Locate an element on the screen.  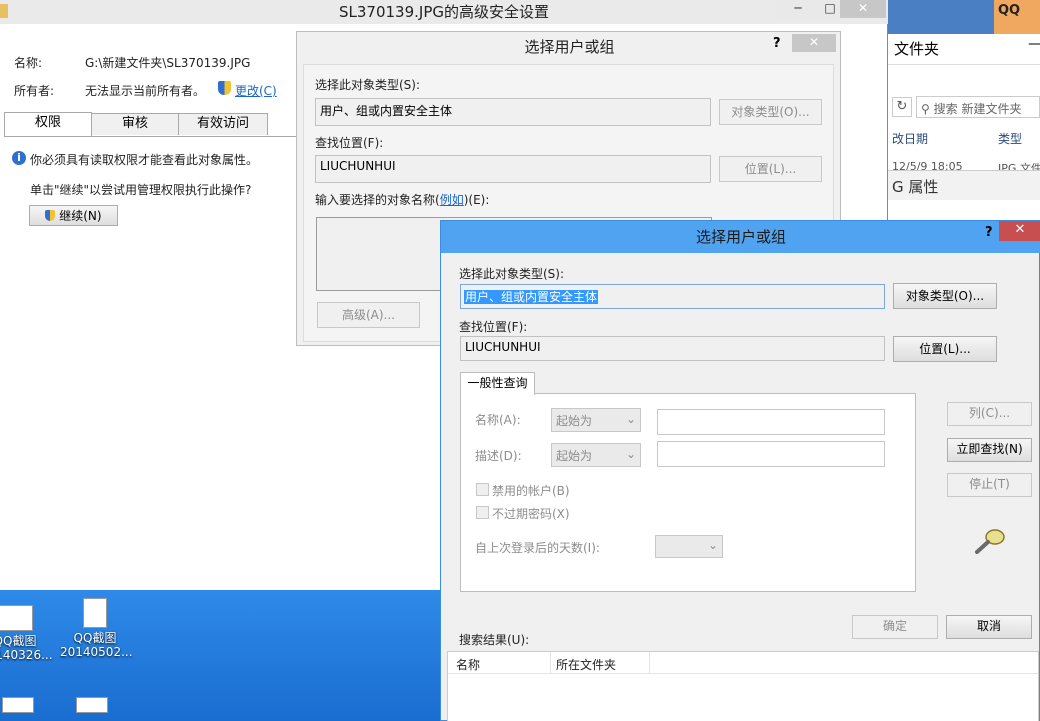
stop-button: 停止(T) is located at coordinates (989, 485).